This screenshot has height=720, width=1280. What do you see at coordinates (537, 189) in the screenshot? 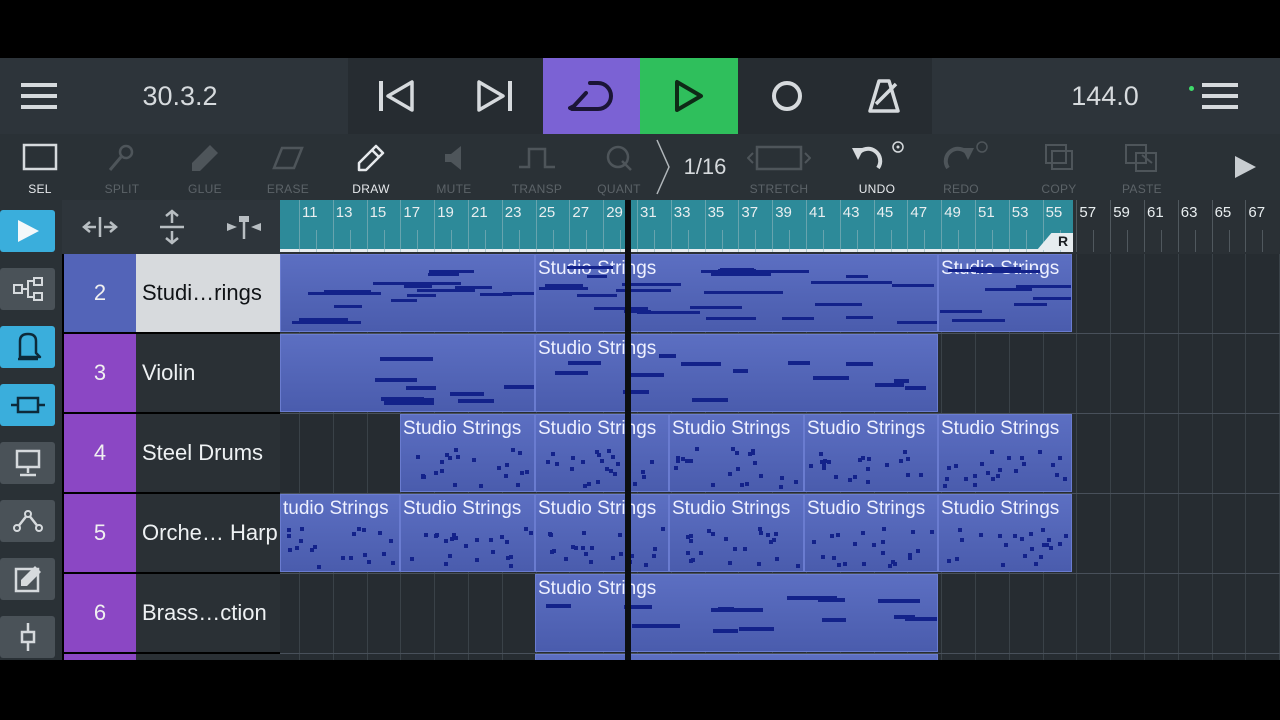
I see `tool-label: TRANSP` at bounding box center [537, 189].